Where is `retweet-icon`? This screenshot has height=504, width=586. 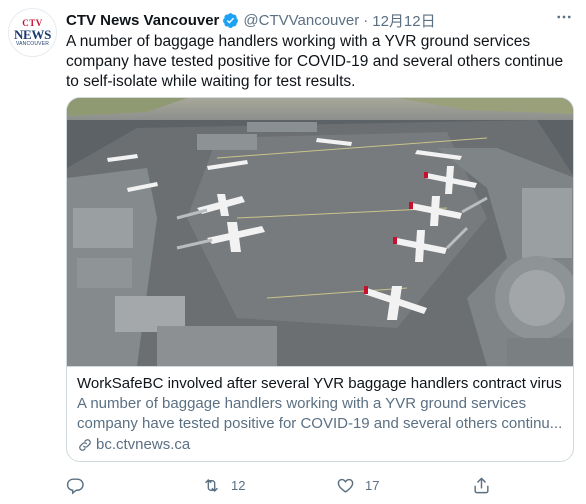
retweet-icon is located at coordinates (211, 485).